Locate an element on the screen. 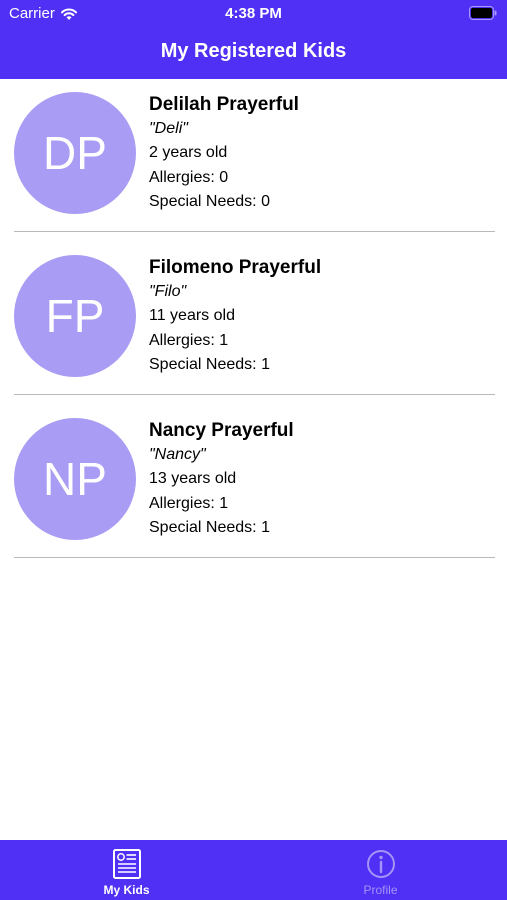  kid-allergies: Allergies: 0 is located at coordinates (189, 177).